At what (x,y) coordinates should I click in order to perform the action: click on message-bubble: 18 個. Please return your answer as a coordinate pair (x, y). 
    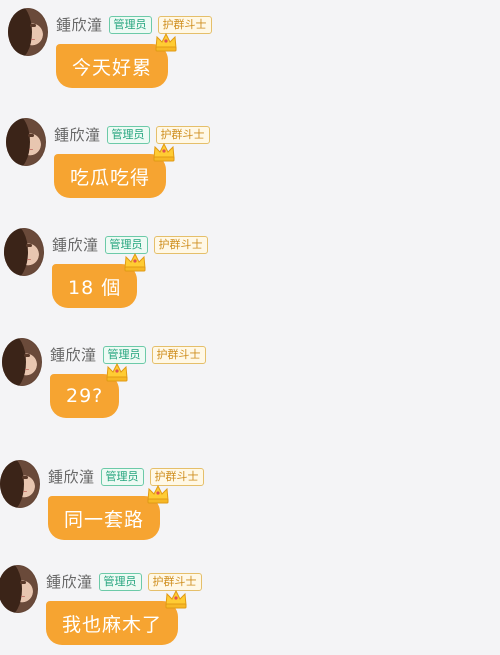
    Looking at the image, I should click on (99, 280).